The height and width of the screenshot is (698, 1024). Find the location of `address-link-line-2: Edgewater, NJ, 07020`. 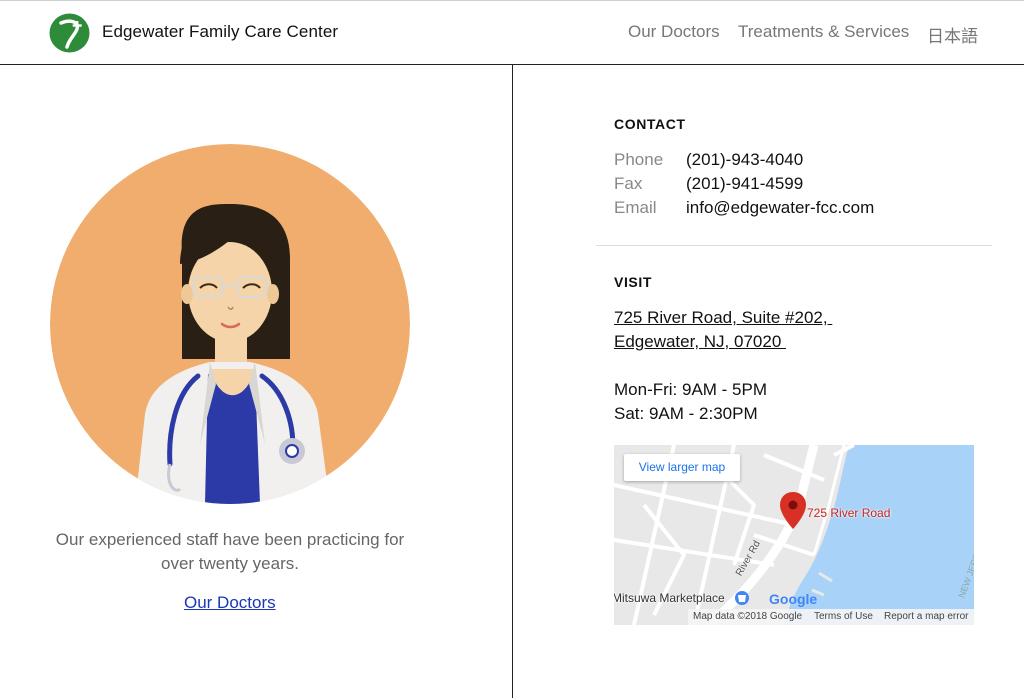

address-link-line-2: Edgewater, NJ, 07020 is located at coordinates (700, 342).